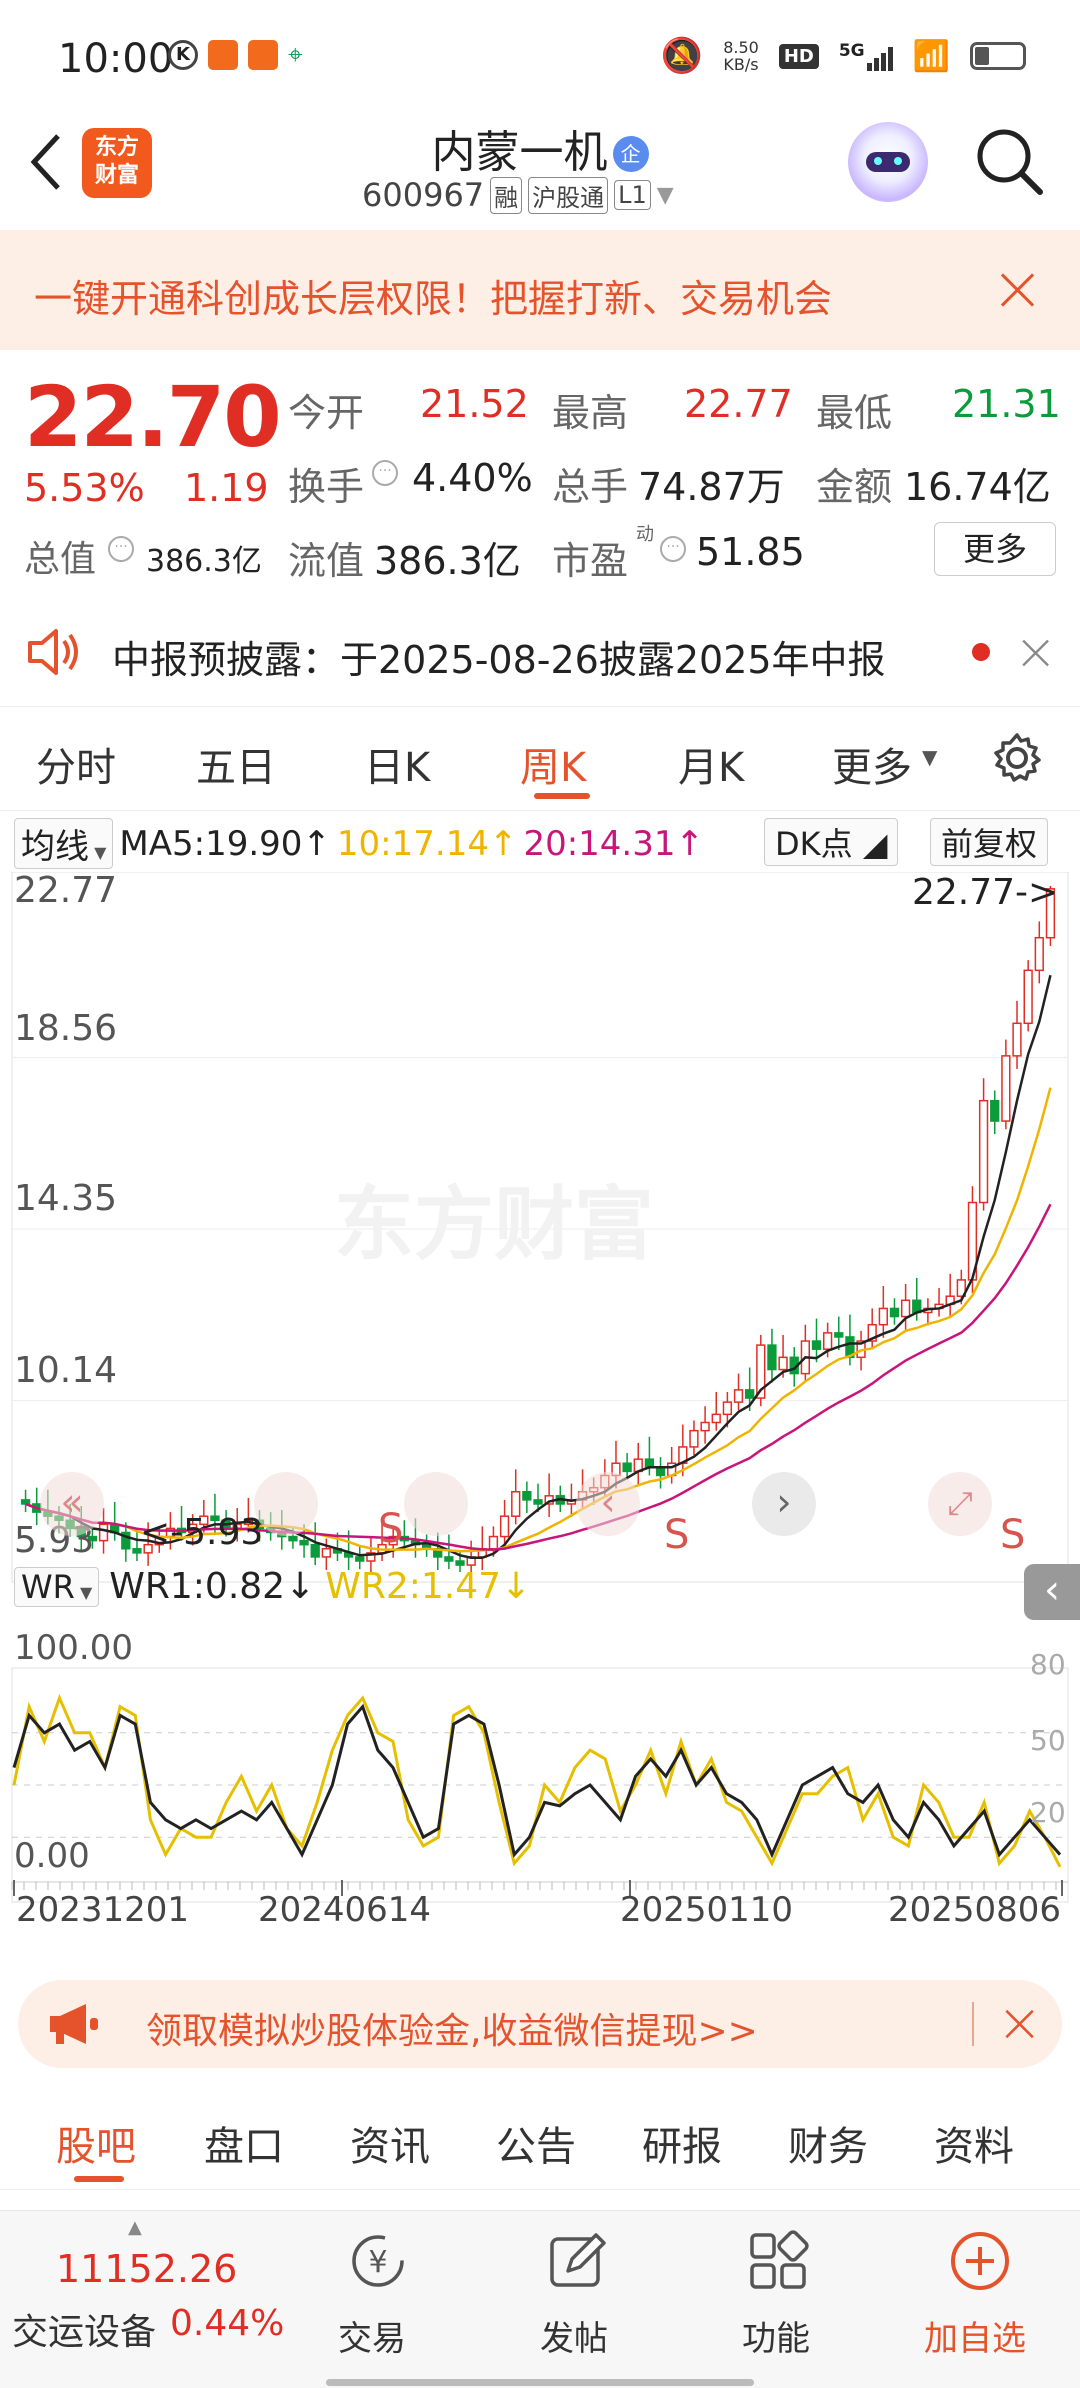  I want to click on subtab-guba: 股吧, so click(96, 2143).